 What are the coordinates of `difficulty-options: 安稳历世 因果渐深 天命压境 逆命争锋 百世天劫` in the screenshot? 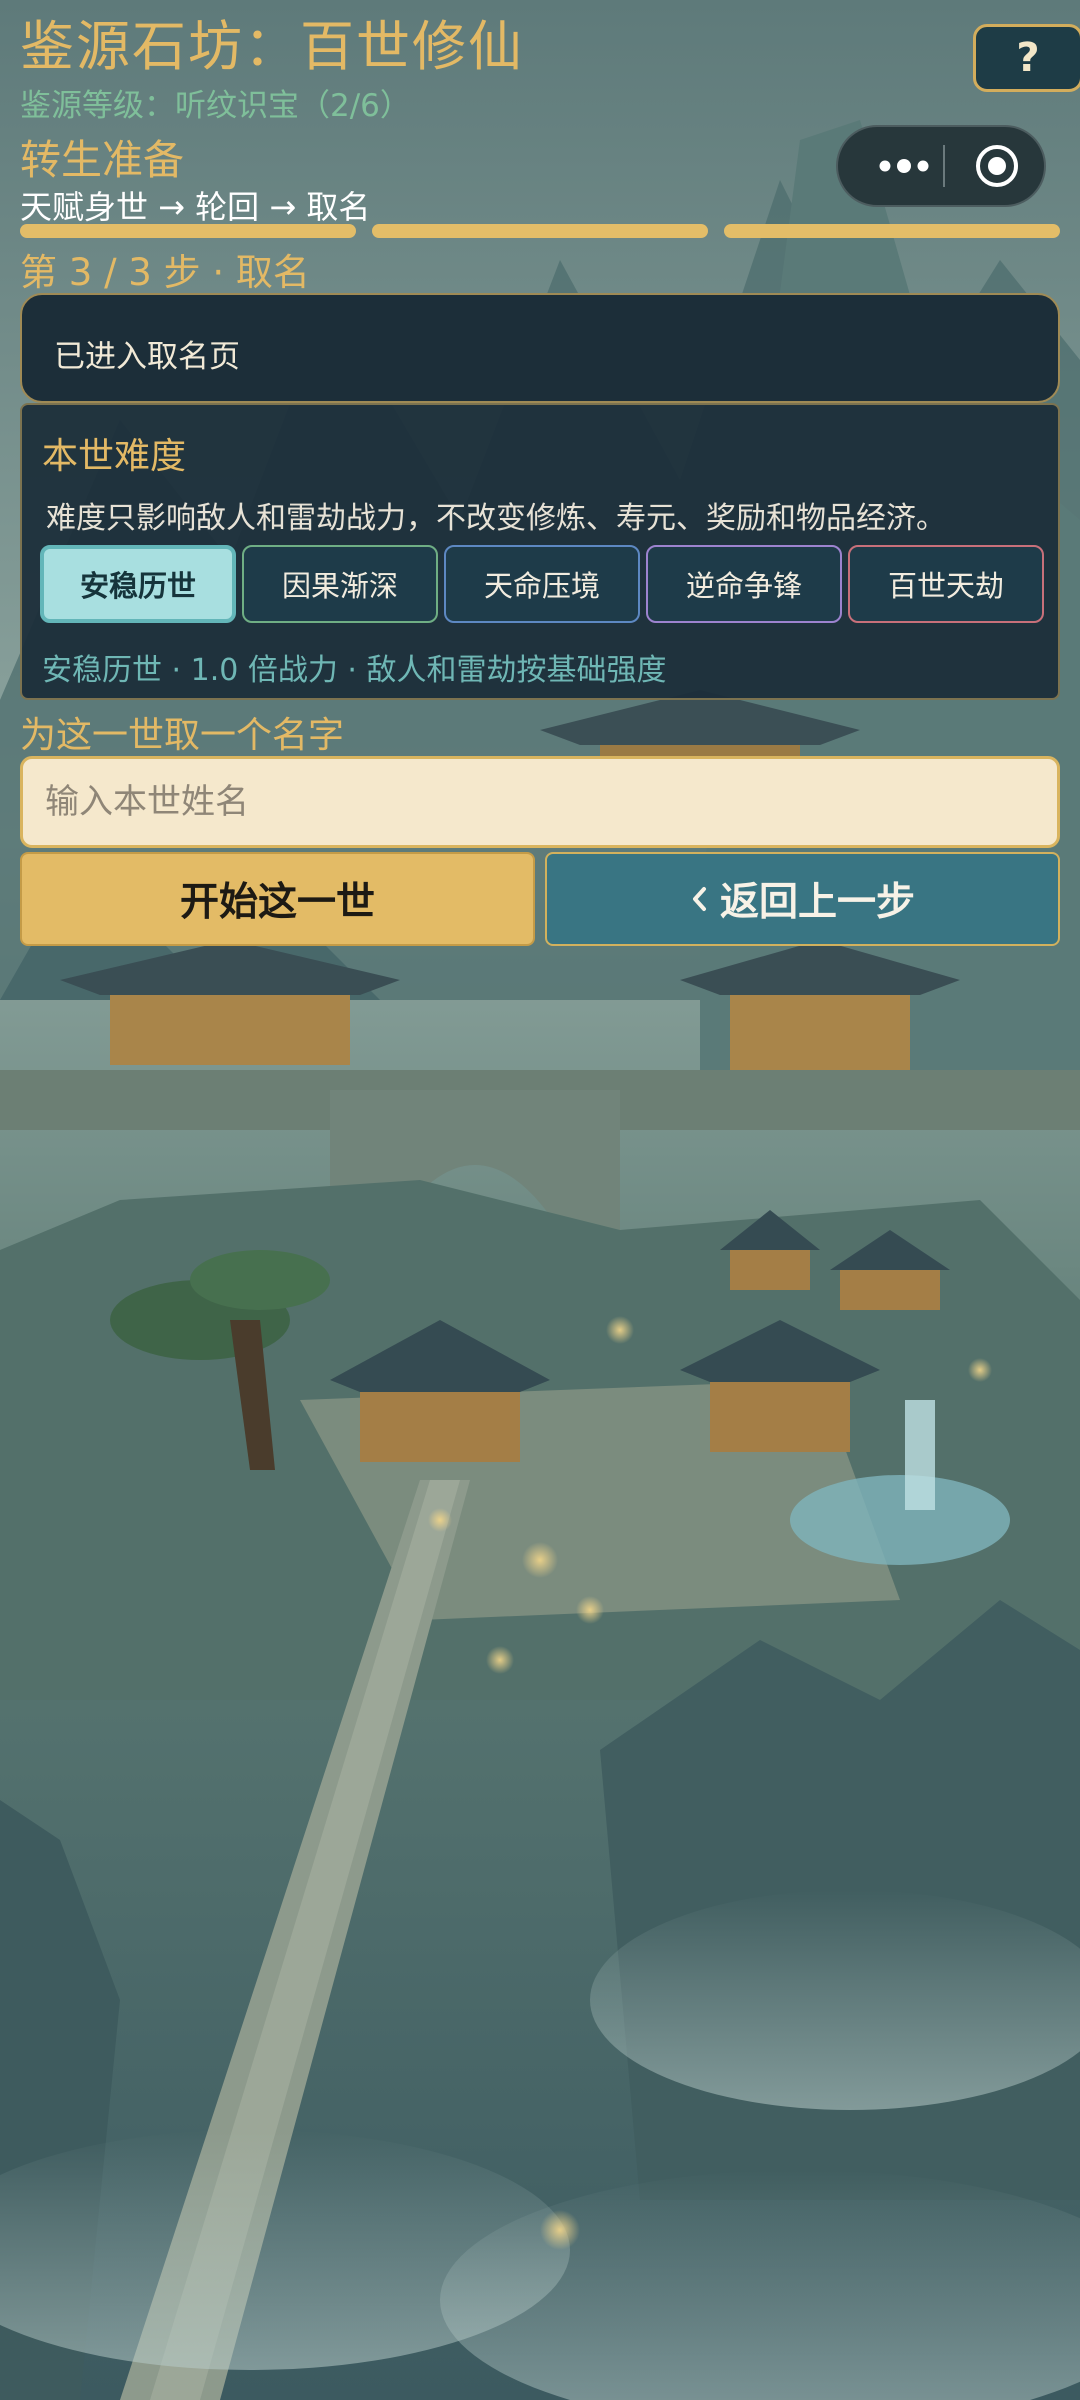 It's located at (542, 584).